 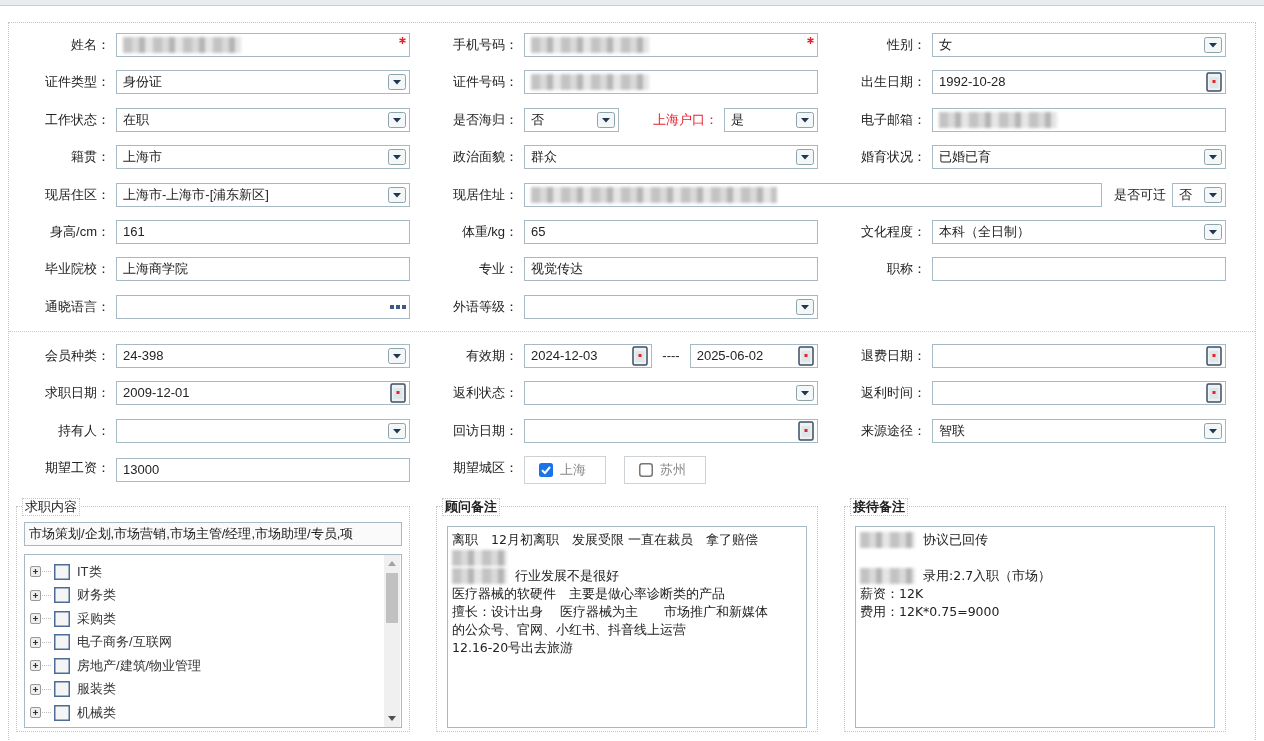 I want to click on dropdown: 群众, so click(x=671, y=157).